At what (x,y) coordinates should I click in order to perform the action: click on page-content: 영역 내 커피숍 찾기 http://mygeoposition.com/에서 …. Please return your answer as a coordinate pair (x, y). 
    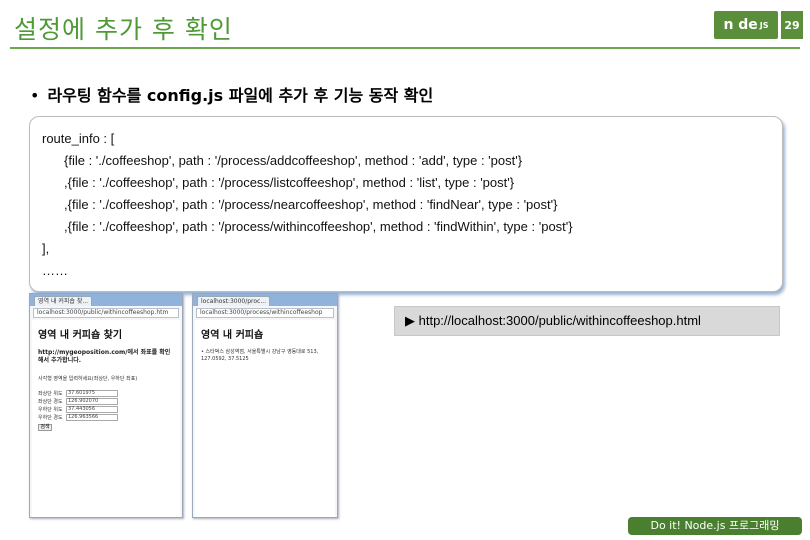
    Looking at the image, I should click on (106, 418).